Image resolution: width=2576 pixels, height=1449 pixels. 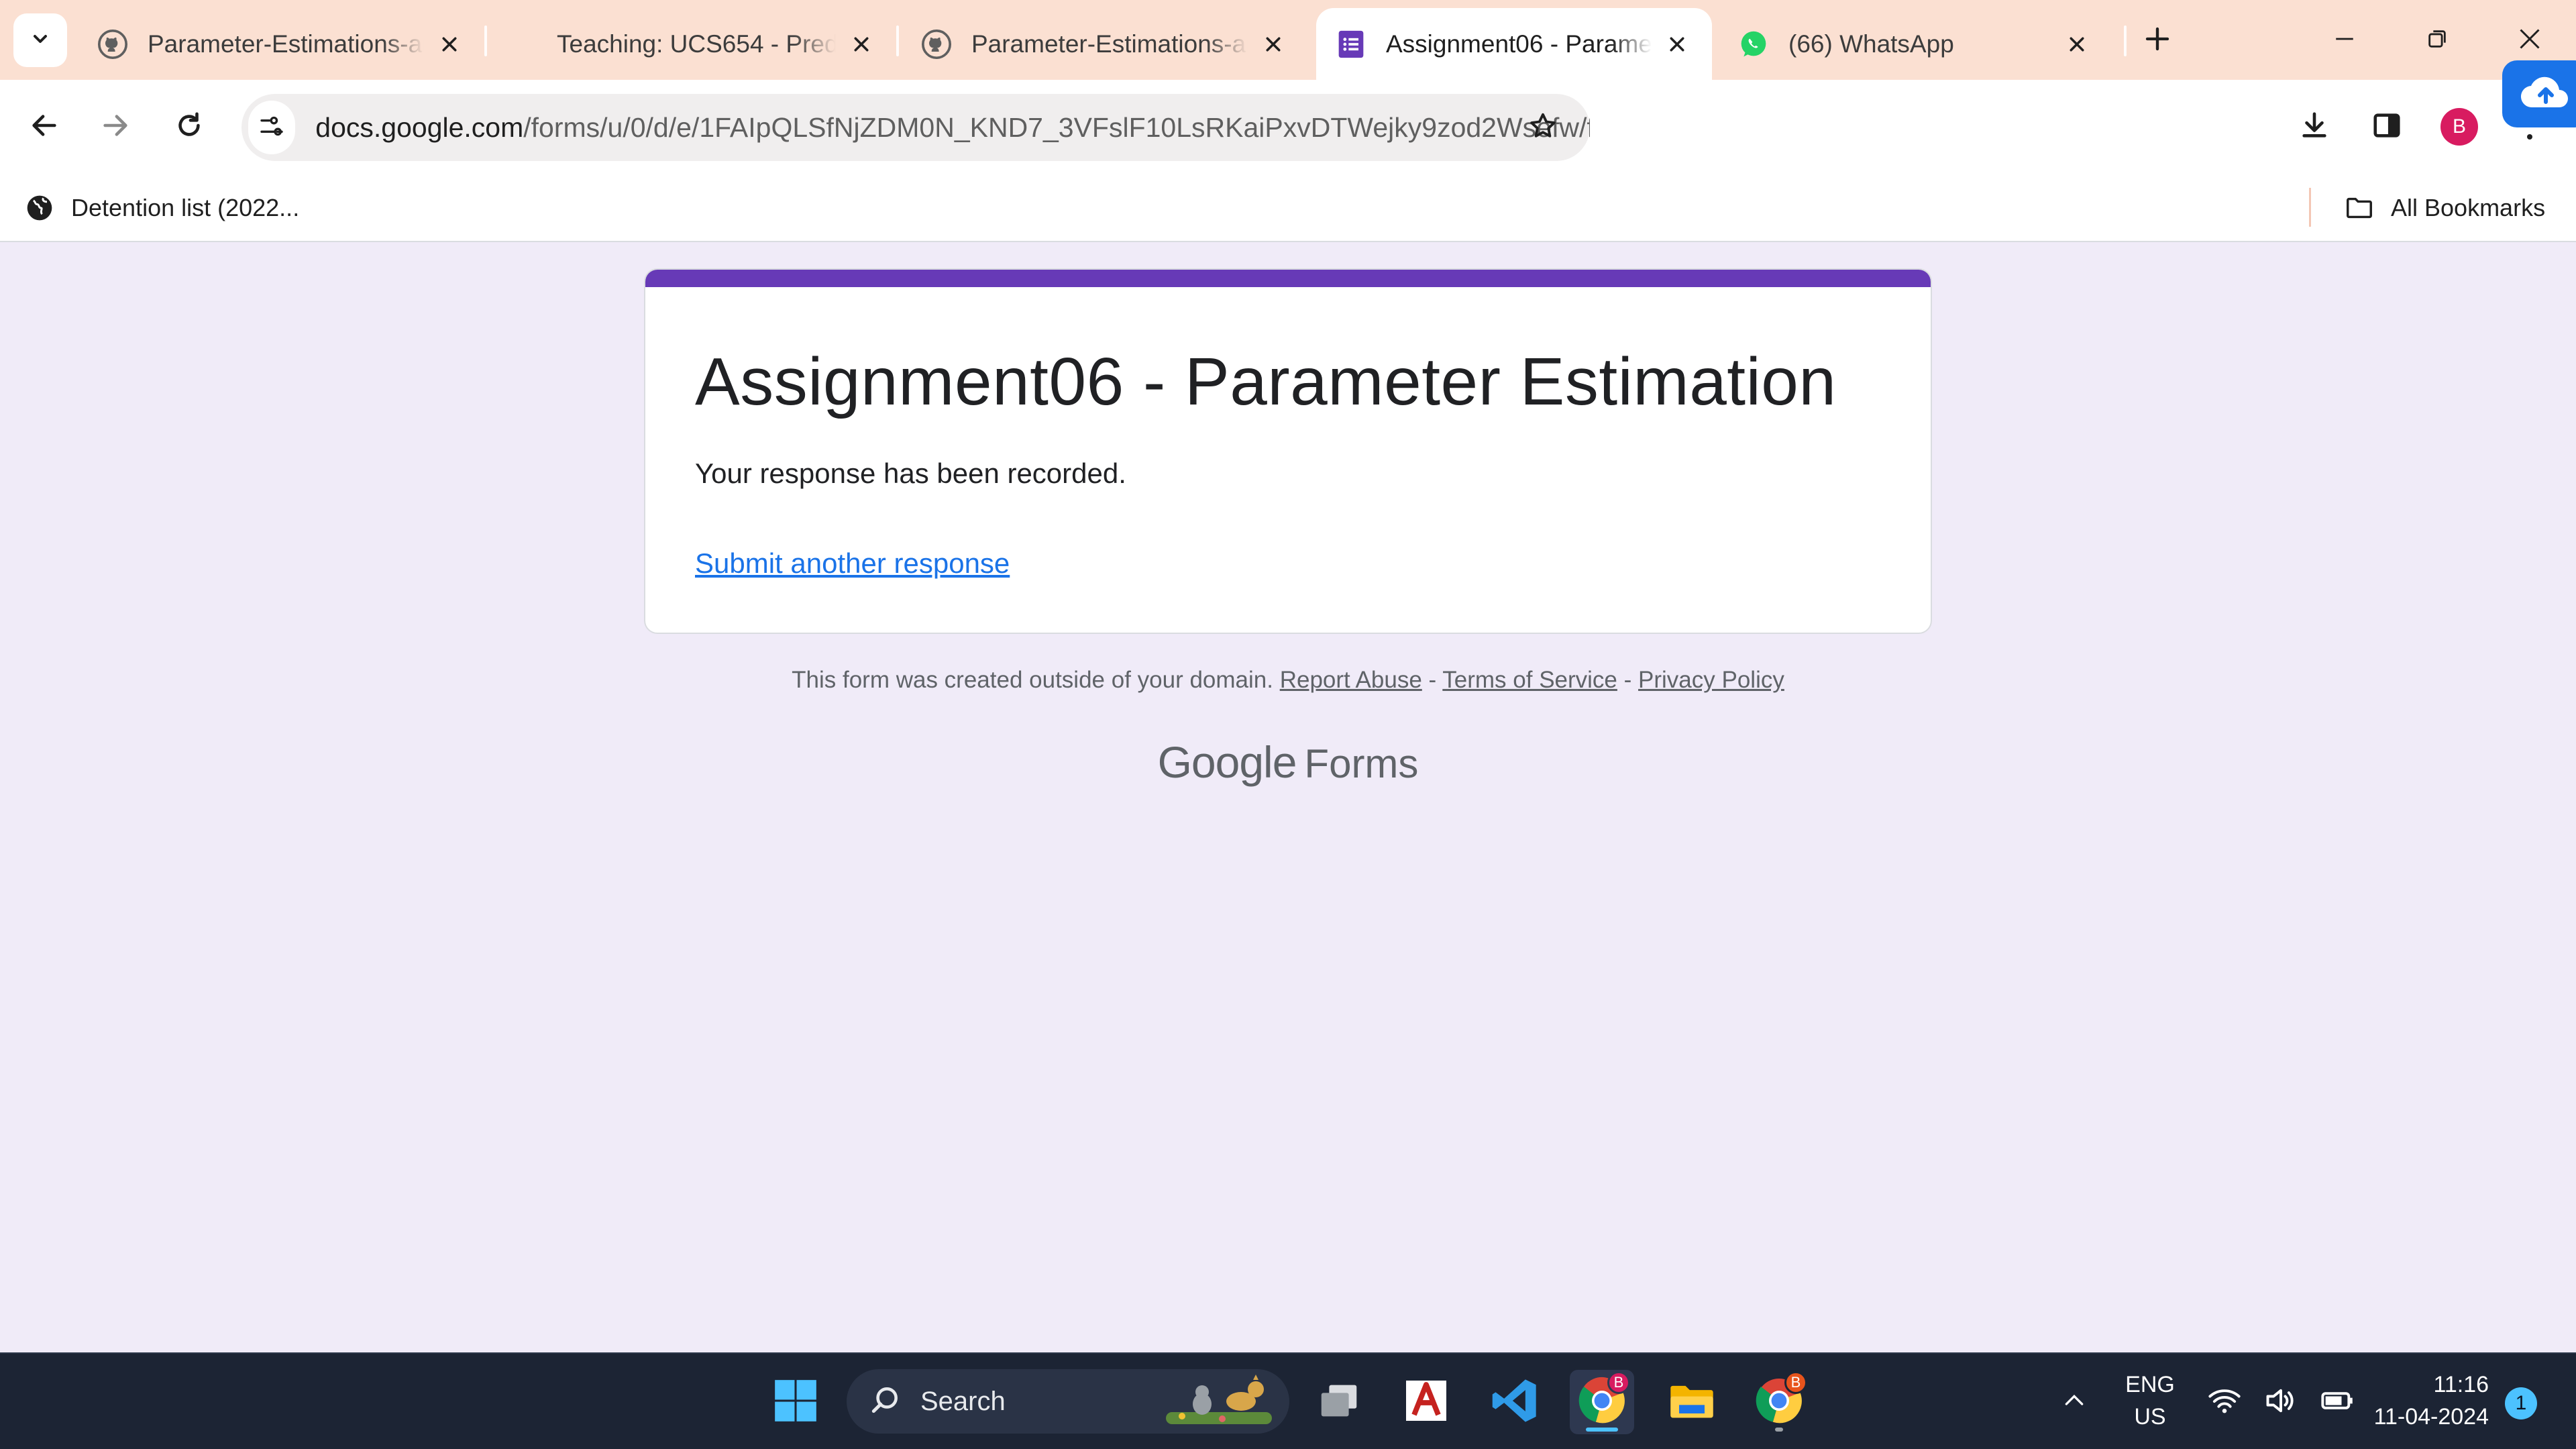 I want to click on url-host: docs.google.com, so click(x=419, y=127).